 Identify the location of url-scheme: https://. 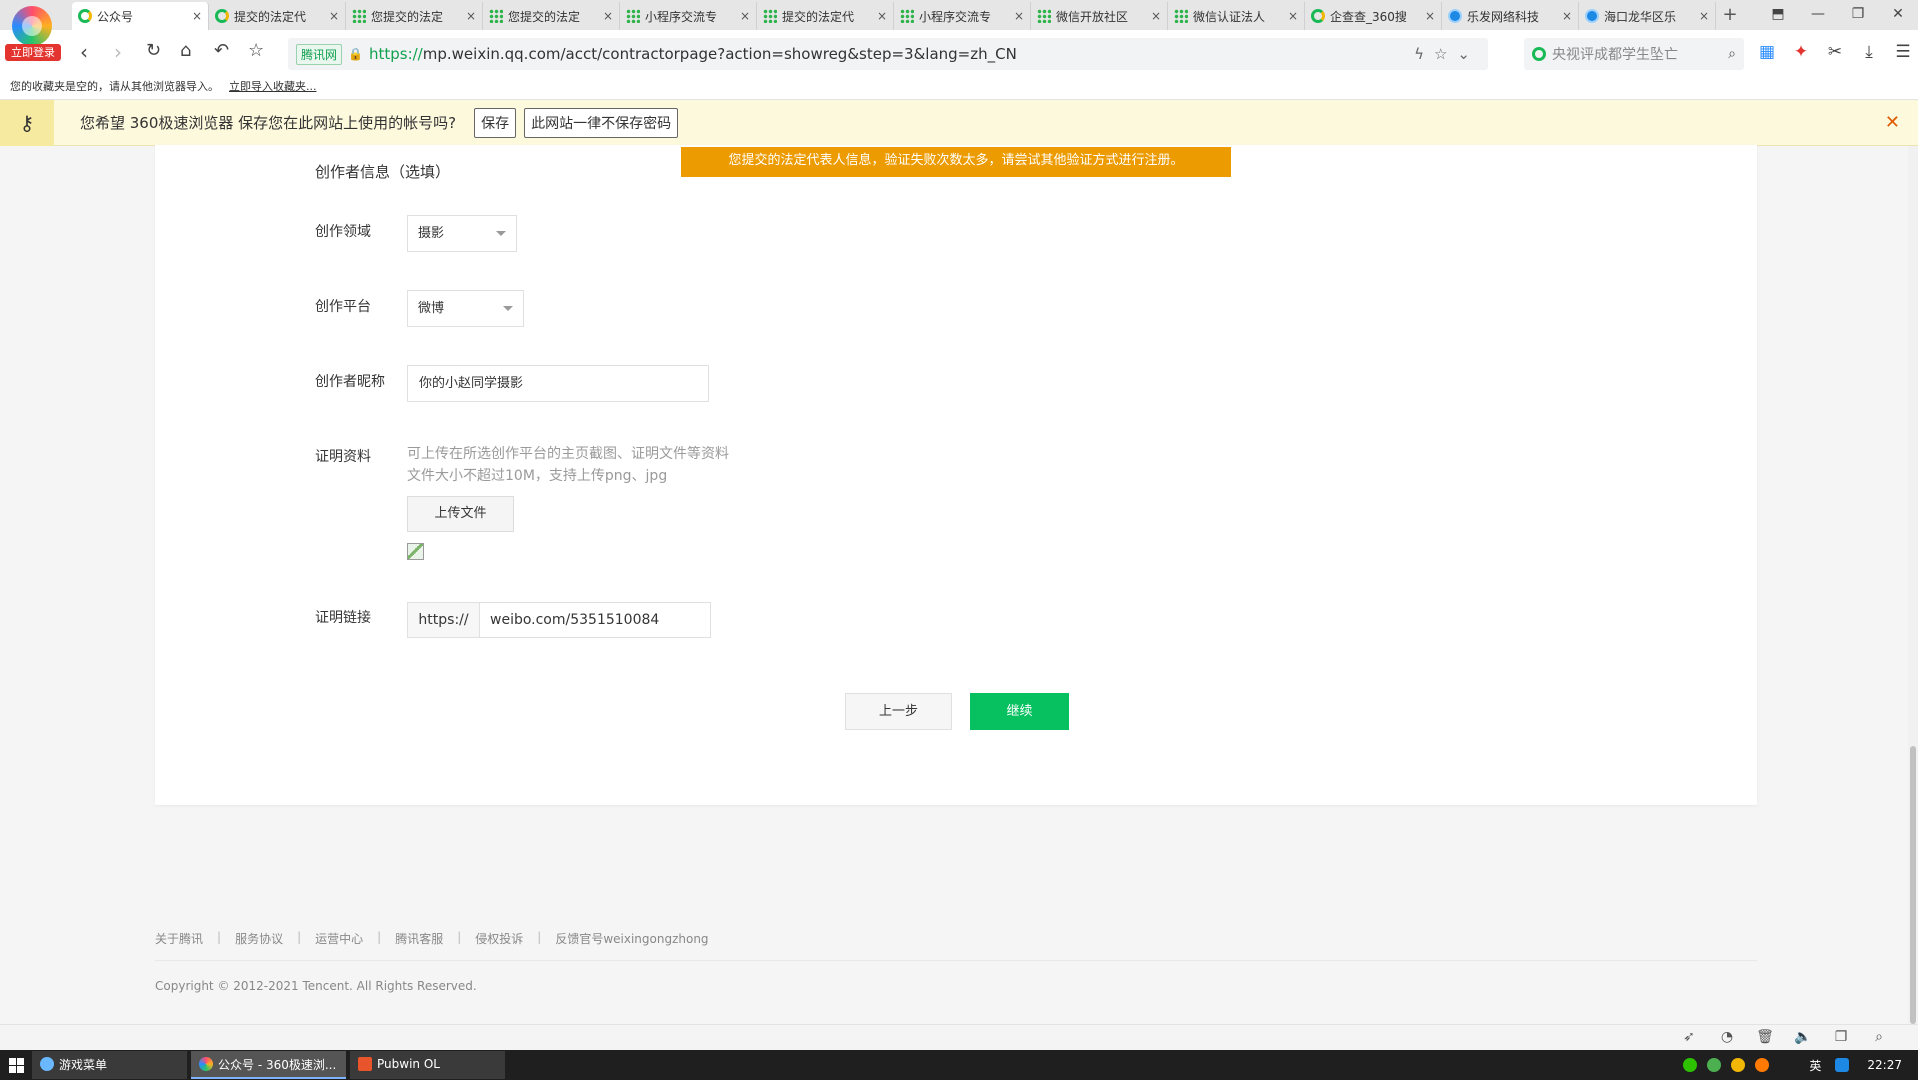
(395, 54).